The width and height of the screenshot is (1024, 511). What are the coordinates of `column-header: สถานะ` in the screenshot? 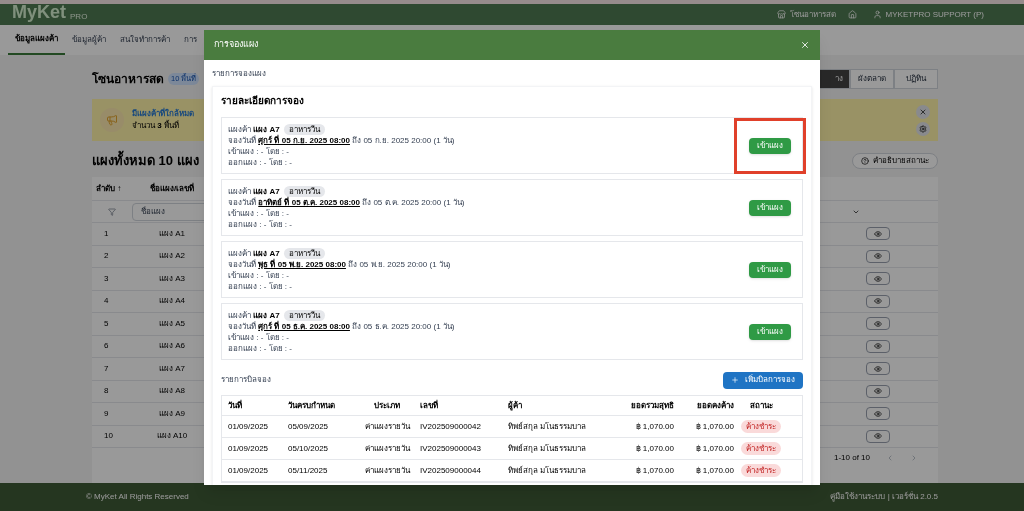 It's located at (761, 405).